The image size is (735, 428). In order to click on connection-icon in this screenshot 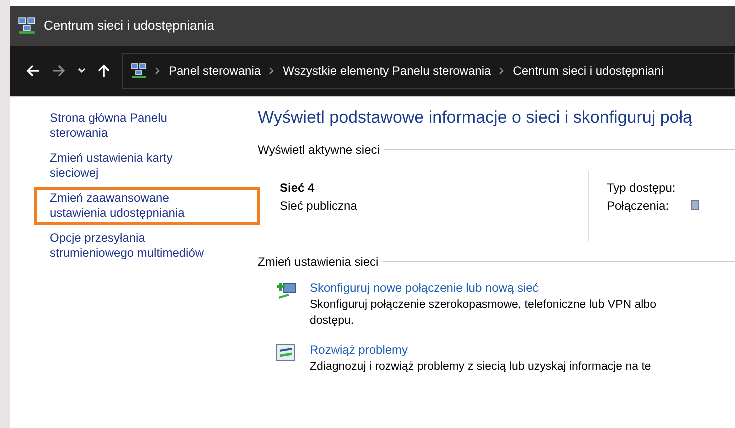, I will do `click(695, 206)`.